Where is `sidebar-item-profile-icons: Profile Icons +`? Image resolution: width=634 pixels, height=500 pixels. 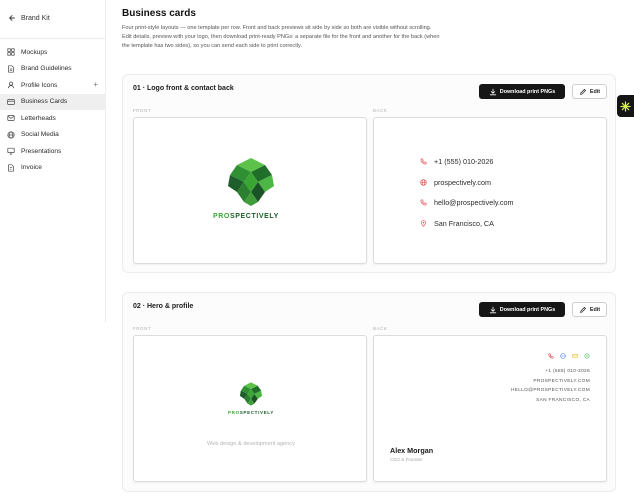
sidebar-item-profile-icons: Profile Icons + is located at coordinates (53, 85).